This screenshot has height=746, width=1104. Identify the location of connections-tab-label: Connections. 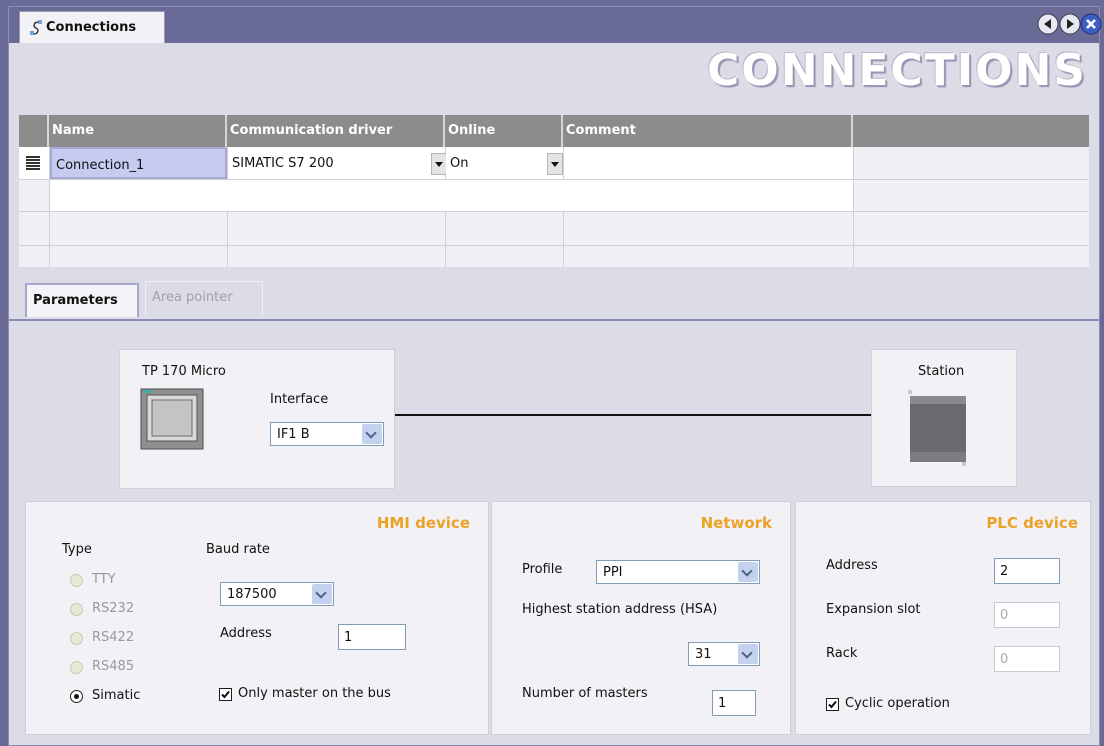
(91, 27).